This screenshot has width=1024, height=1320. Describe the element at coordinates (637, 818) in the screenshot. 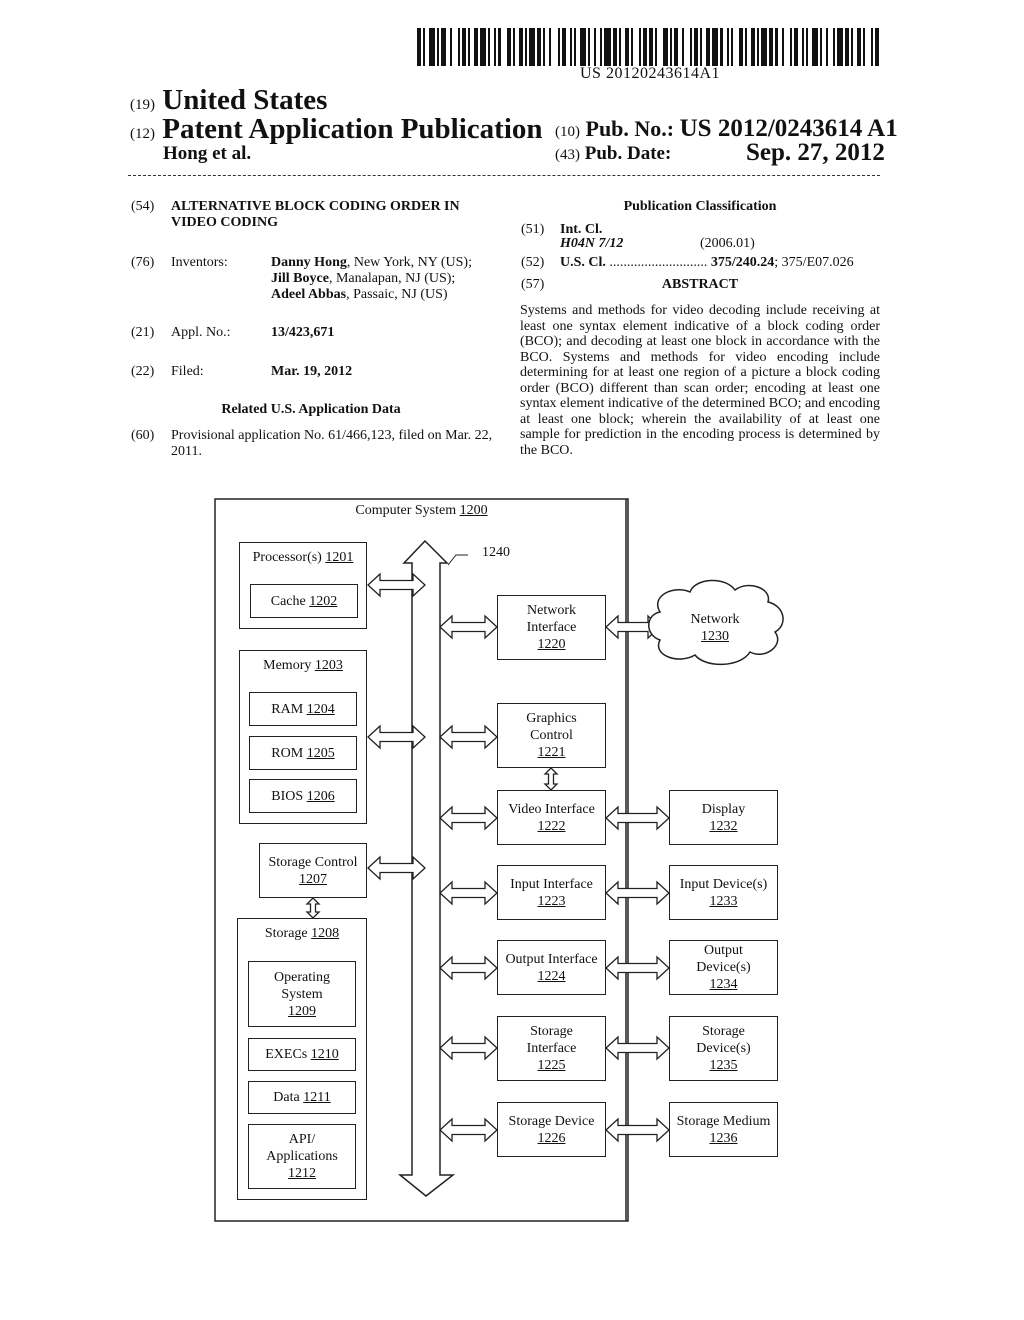

I see `display-link-arrow` at that location.